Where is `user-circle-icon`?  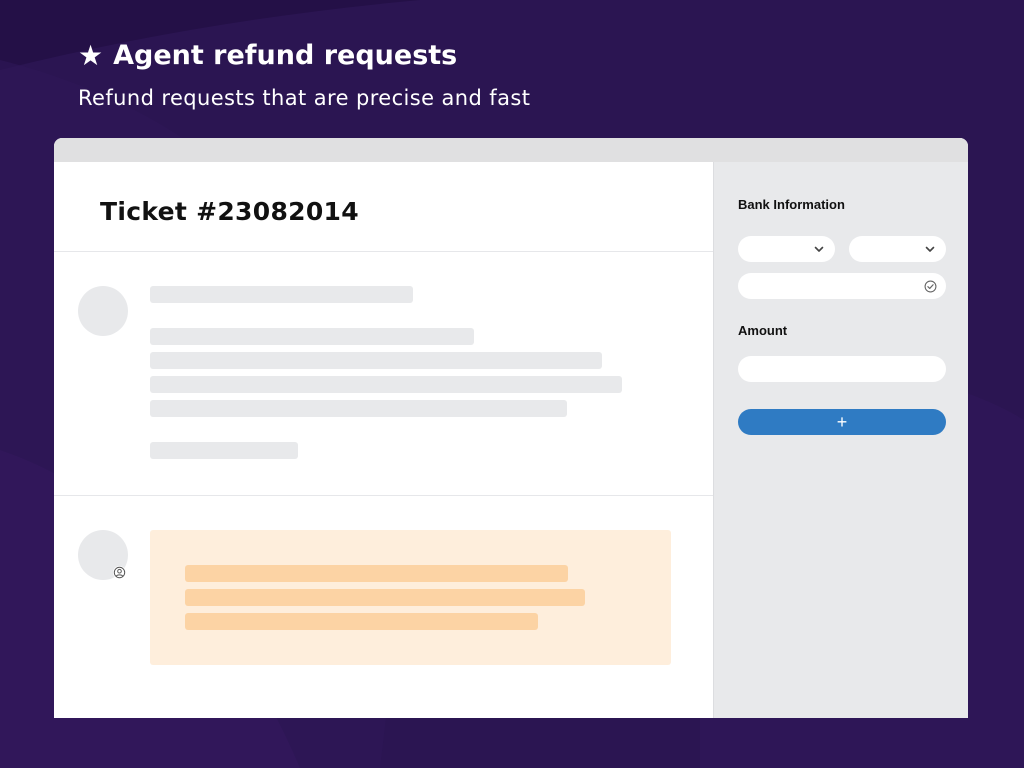 user-circle-icon is located at coordinates (119, 572).